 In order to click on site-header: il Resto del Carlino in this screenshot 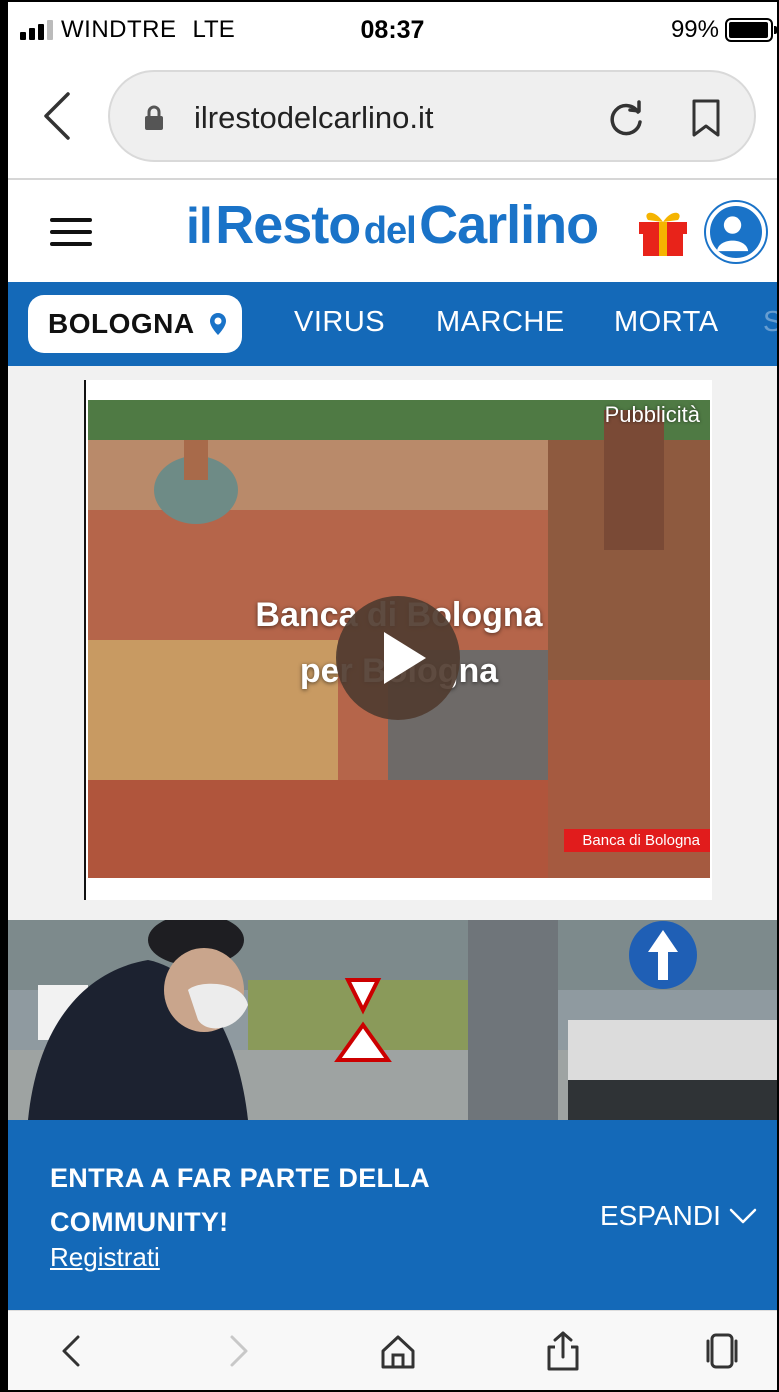, I will do `click(392, 231)`.